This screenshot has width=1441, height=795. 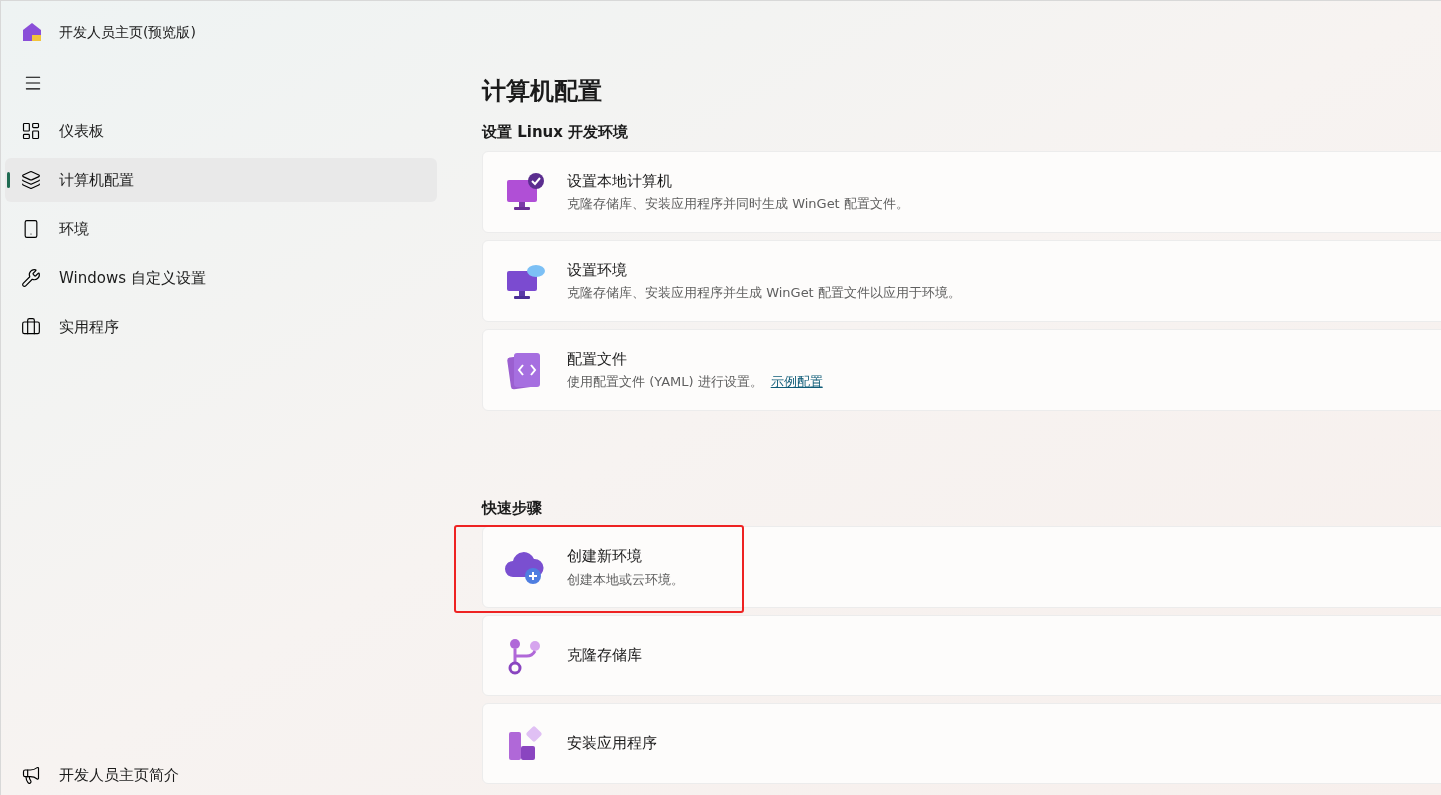 I want to click on card-title: 设置本地计算机, so click(x=620, y=181).